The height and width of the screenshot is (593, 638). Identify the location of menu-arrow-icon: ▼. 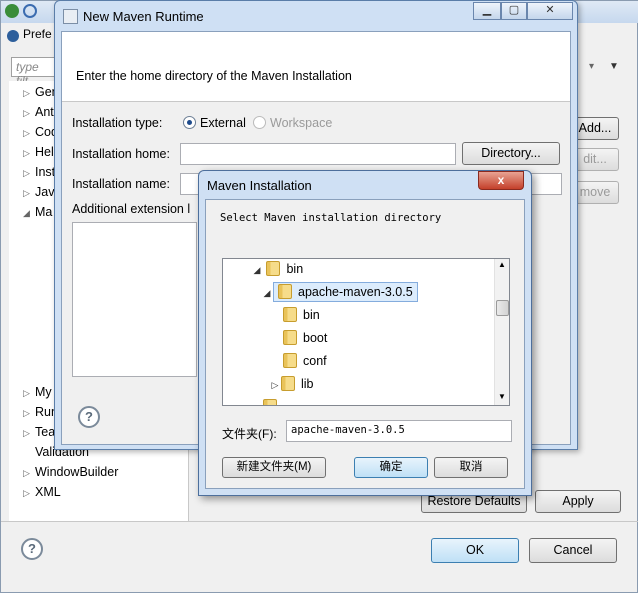
(614, 66).